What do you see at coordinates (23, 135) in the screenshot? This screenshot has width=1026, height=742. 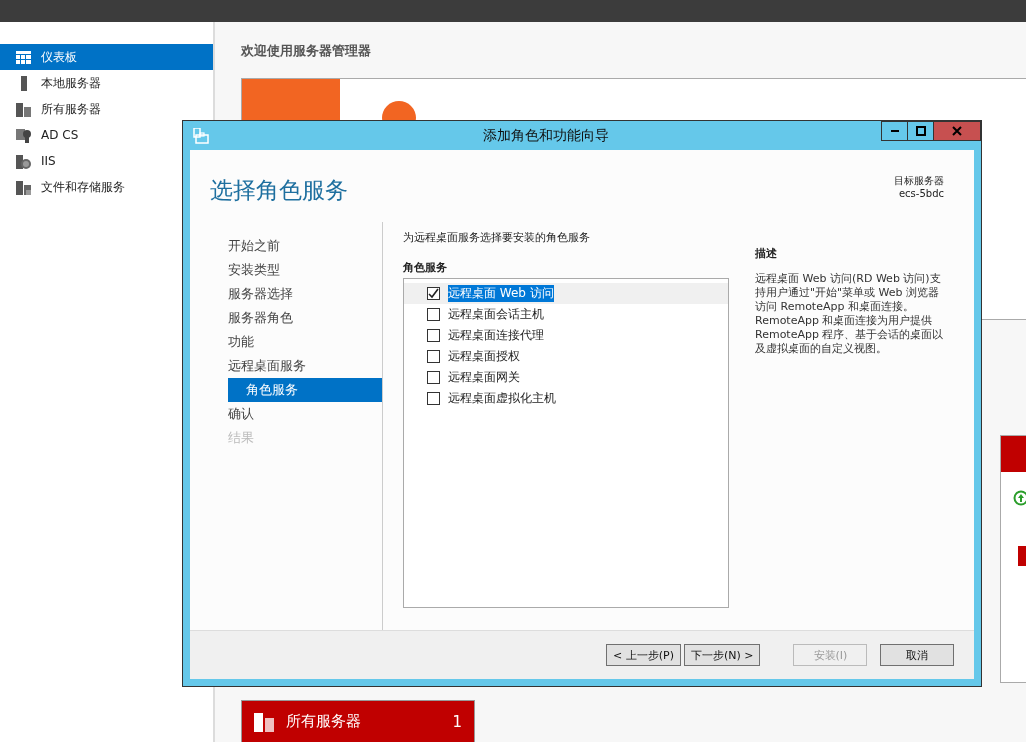 I see `certificate-server-icon` at bounding box center [23, 135].